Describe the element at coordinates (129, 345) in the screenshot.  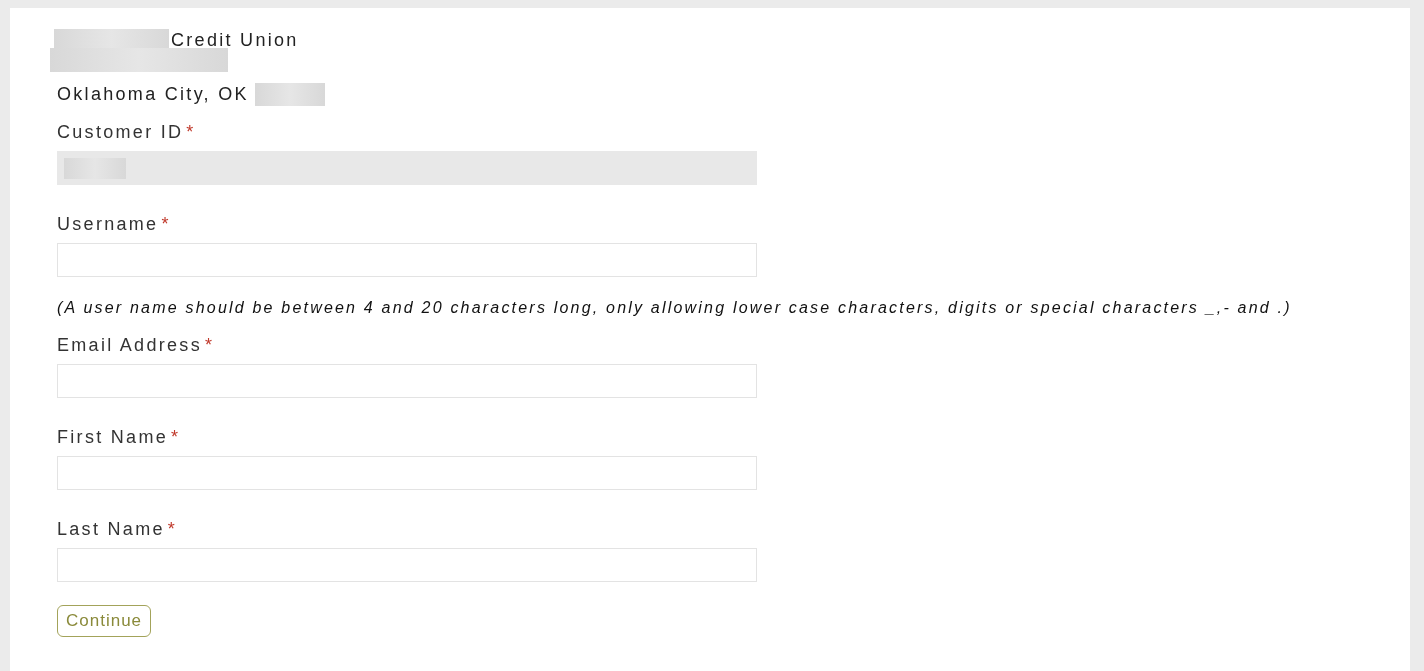
I see `field-label: Email Address` at that location.